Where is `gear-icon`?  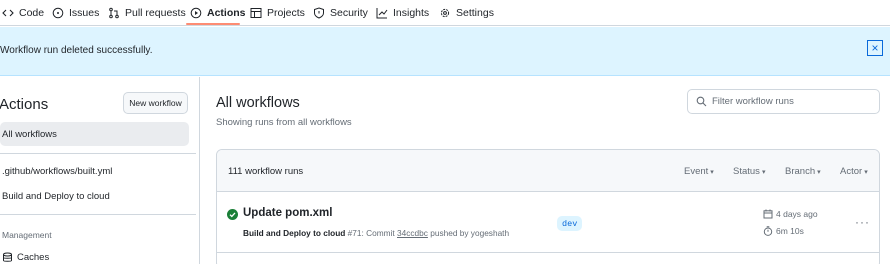 gear-icon is located at coordinates (445, 13).